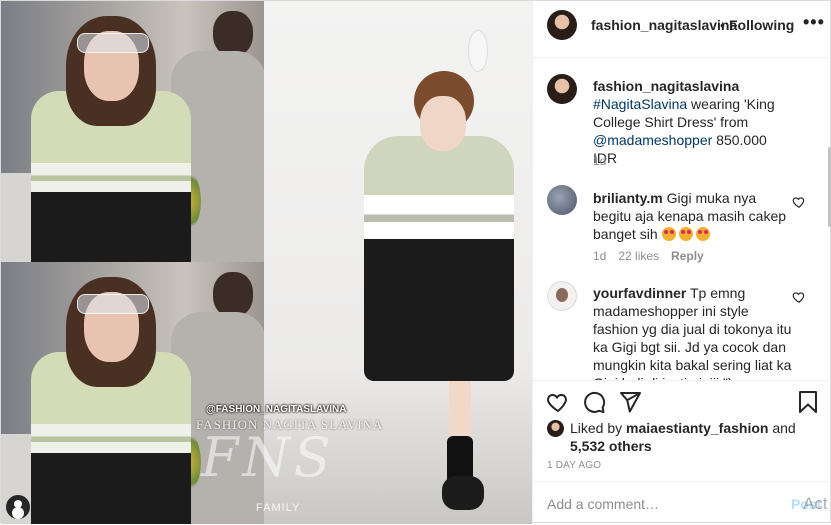 The height and width of the screenshot is (525, 831). What do you see at coordinates (18, 507) in the screenshot?
I see `tagged-users-icon` at bounding box center [18, 507].